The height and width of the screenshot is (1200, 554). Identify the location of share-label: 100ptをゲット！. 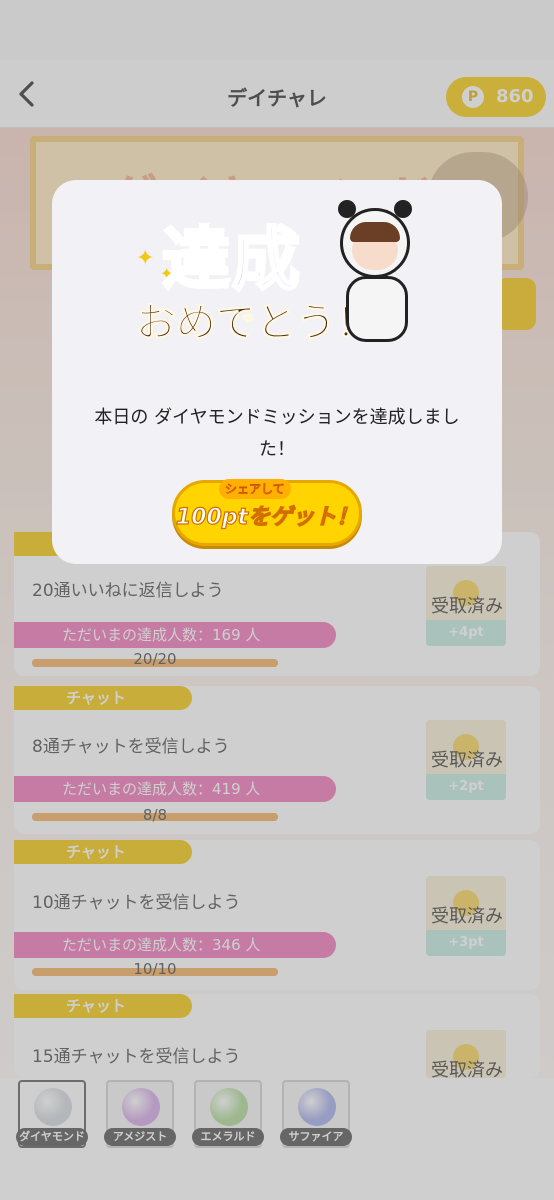
(267, 517).